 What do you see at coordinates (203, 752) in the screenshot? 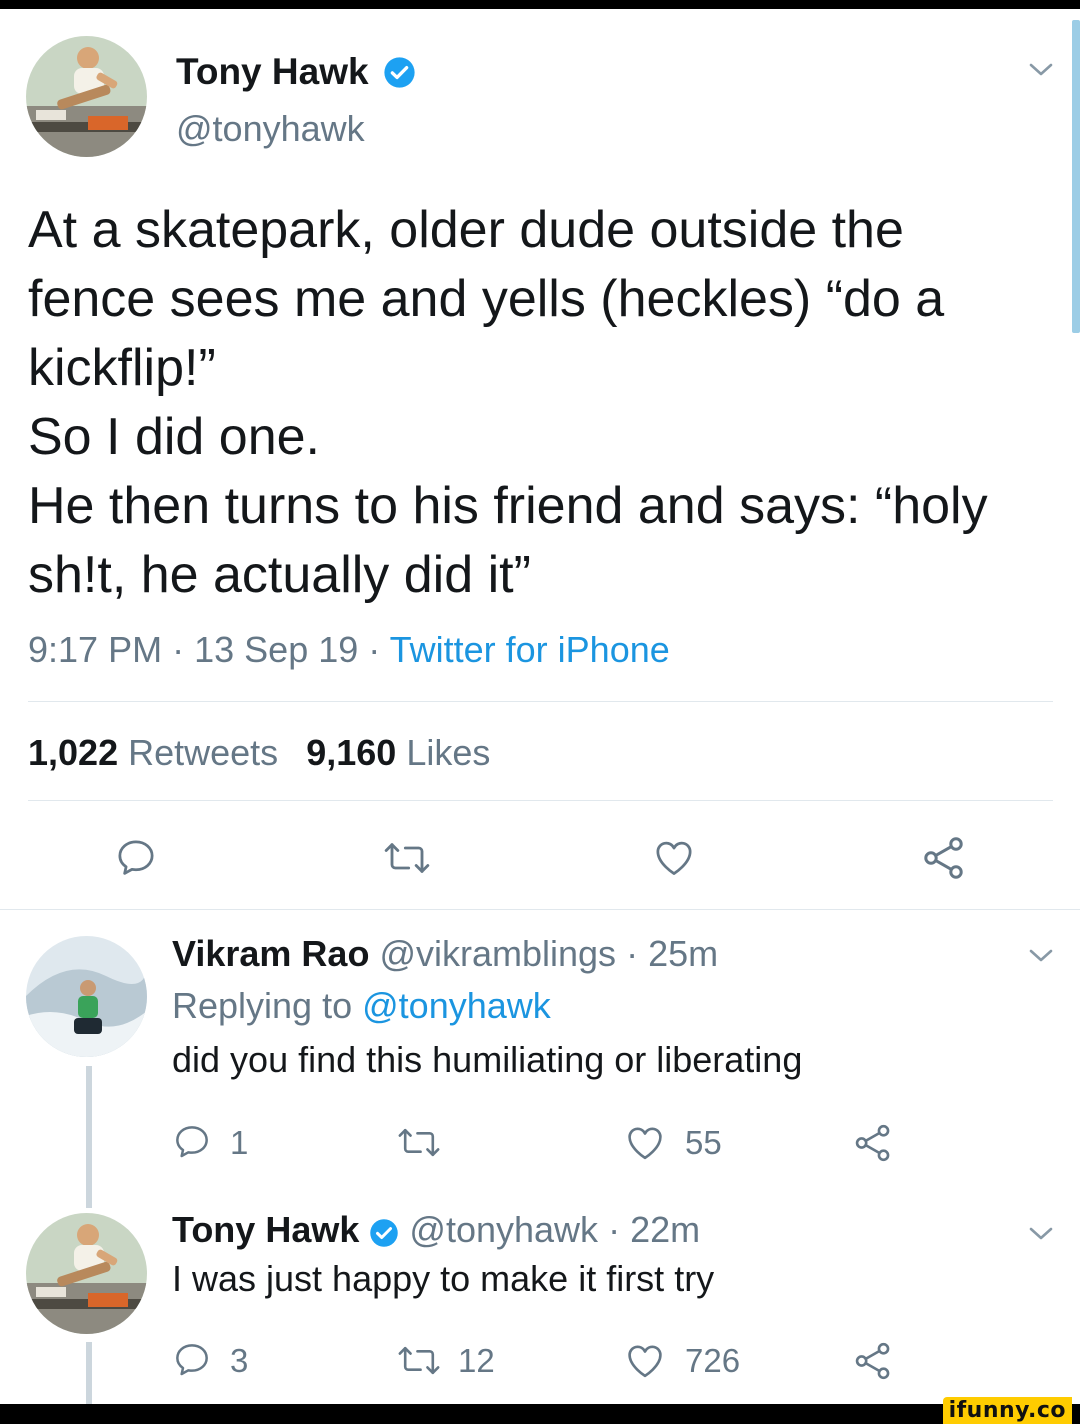
I see `retweets-label: Retweets` at bounding box center [203, 752].